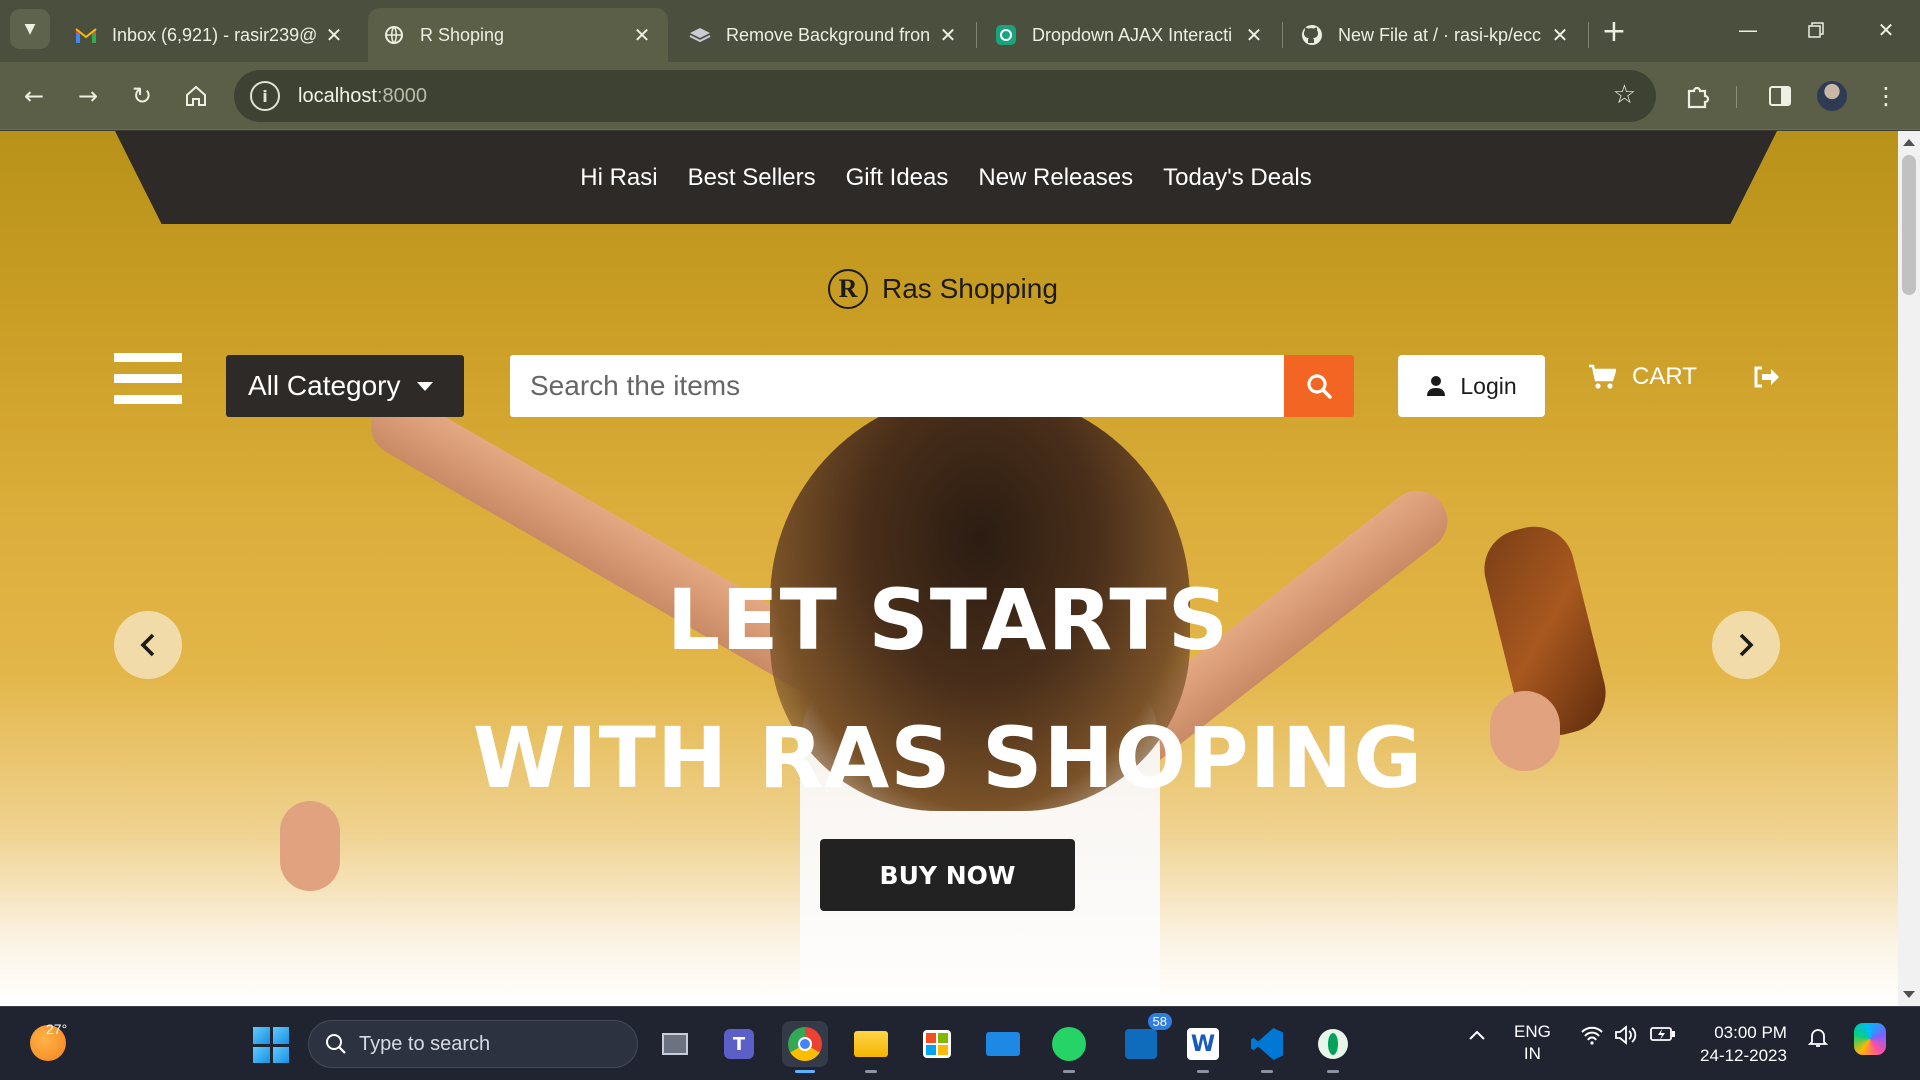 This screenshot has width=1920, height=1080. What do you see at coordinates (970, 288) in the screenshot?
I see `brand-name: Ras Shopping` at bounding box center [970, 288].